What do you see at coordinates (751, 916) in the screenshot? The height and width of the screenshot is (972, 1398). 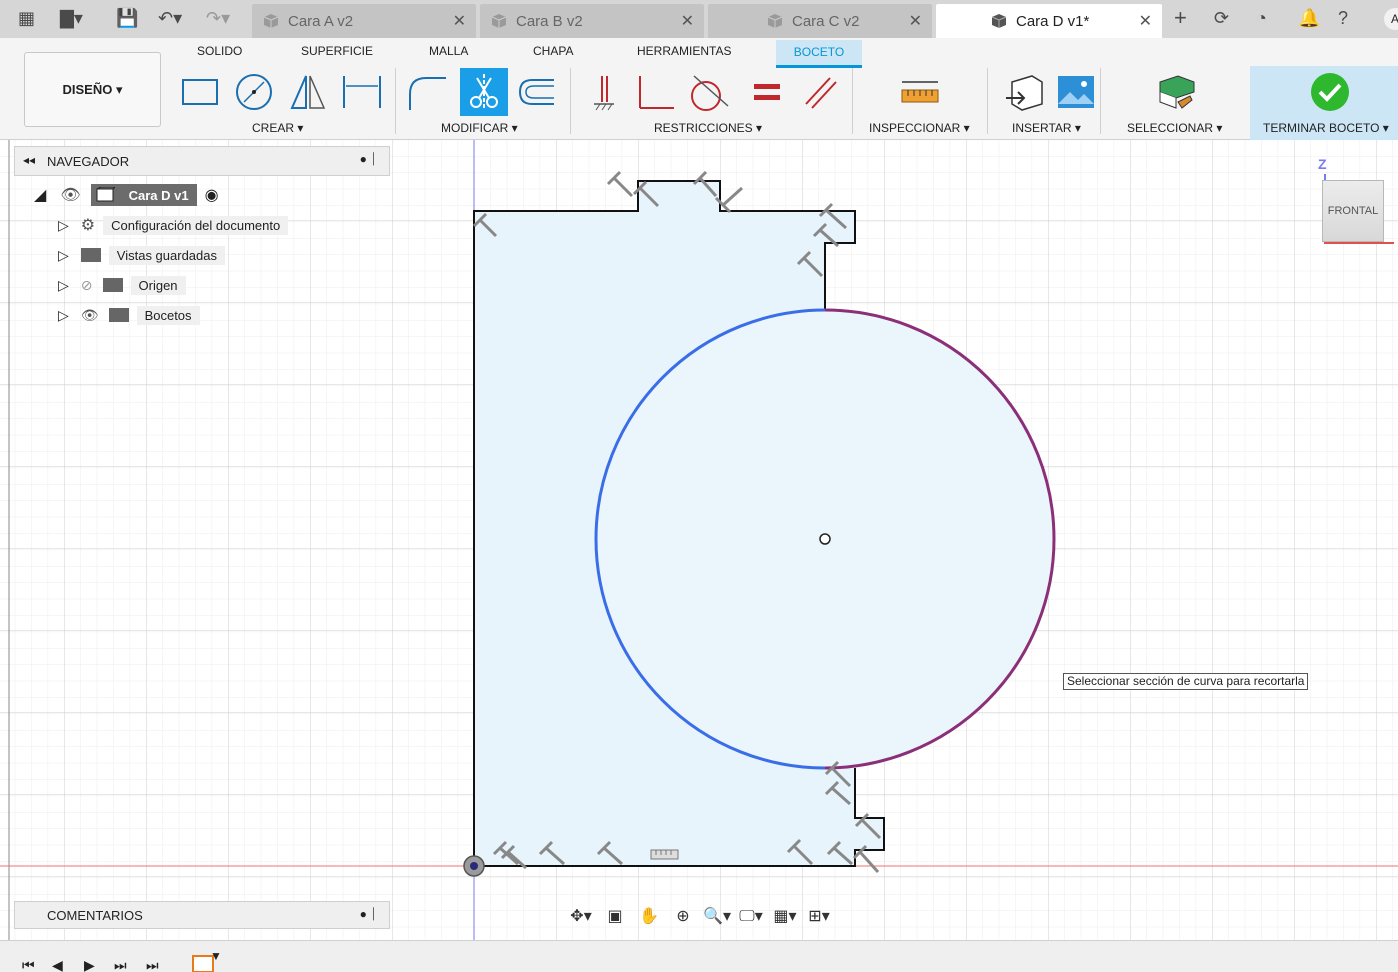 I see `display-settings-icon: 🖵▾` at bounding box center [751, 916].